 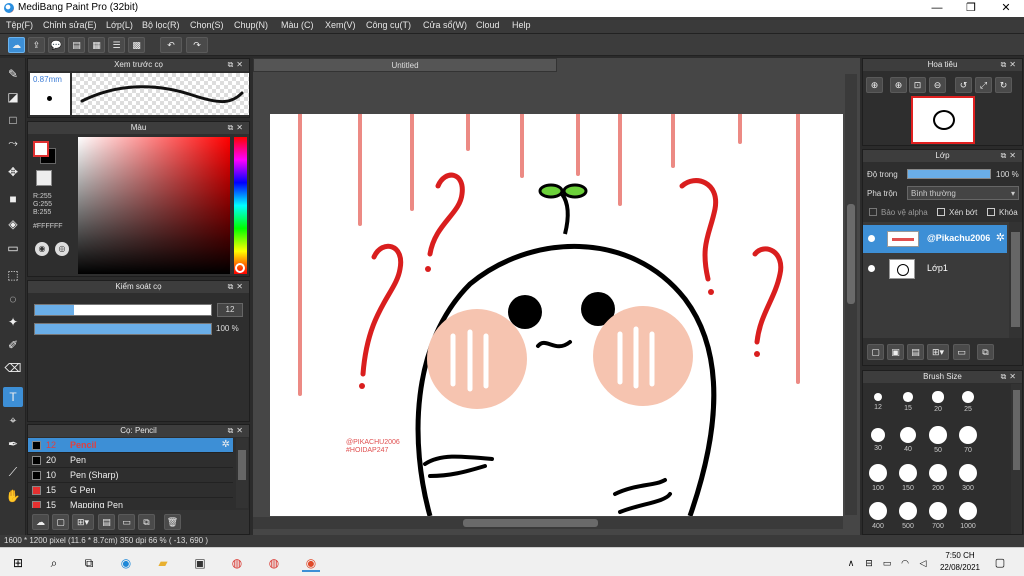 I want to click on fill-rect-icon: ■, so click(x=13, y=199).